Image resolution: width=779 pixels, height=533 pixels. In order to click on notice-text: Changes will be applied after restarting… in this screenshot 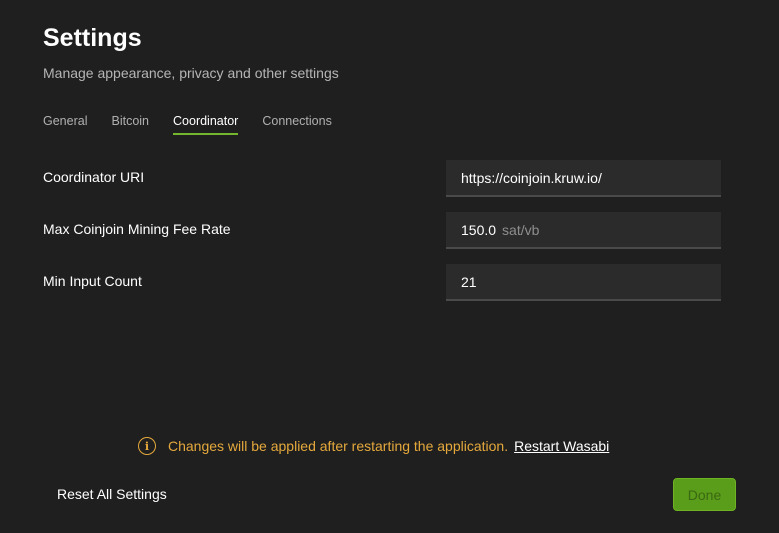, I will do `click(338, 446)`.